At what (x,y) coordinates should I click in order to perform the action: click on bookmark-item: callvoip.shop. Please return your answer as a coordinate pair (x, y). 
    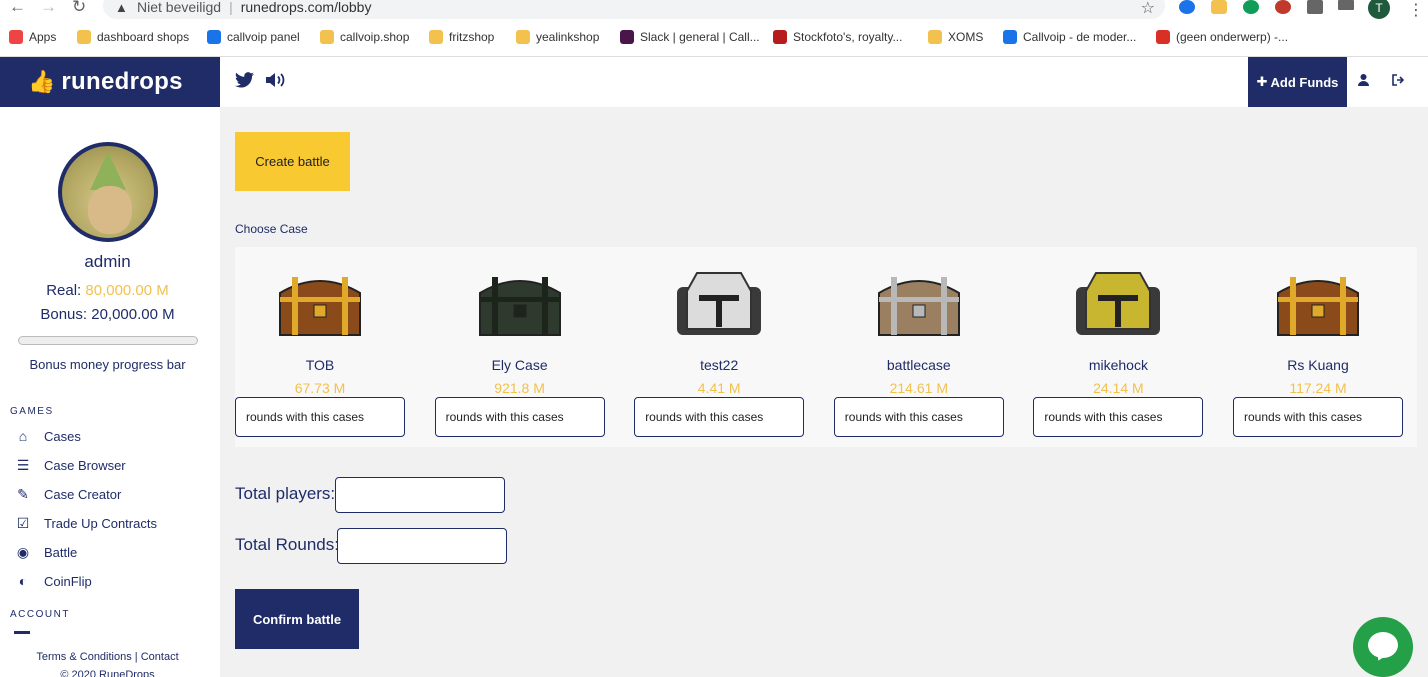
    Looking at the image, I should click on (364, 37).